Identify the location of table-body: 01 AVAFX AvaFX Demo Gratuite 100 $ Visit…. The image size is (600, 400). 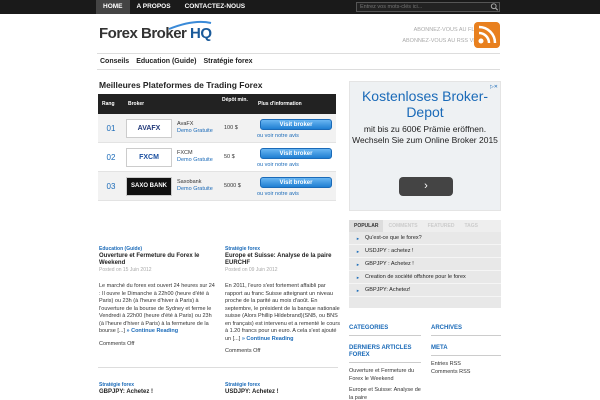
(217, 157).